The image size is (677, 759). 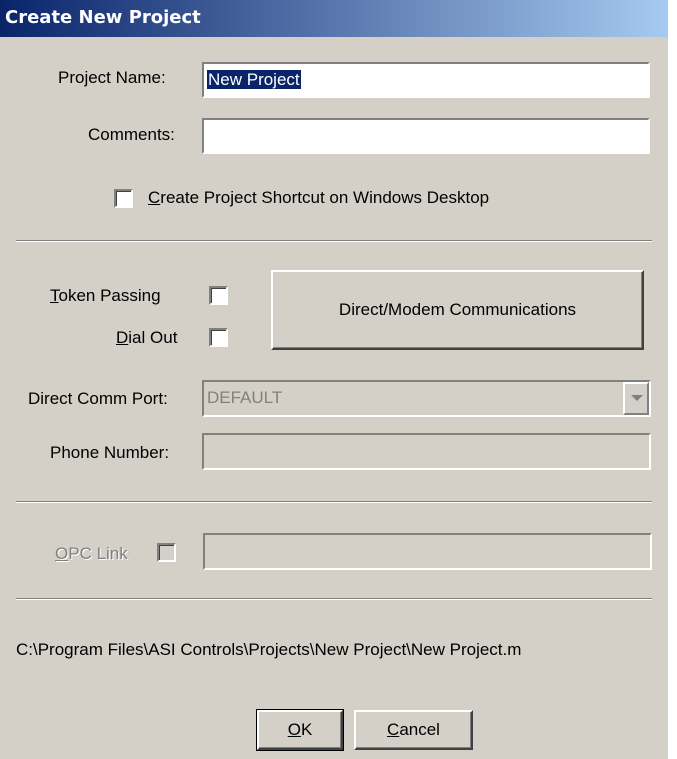 I want to click on dial-out-checkbox, so click(x=218, y=337).